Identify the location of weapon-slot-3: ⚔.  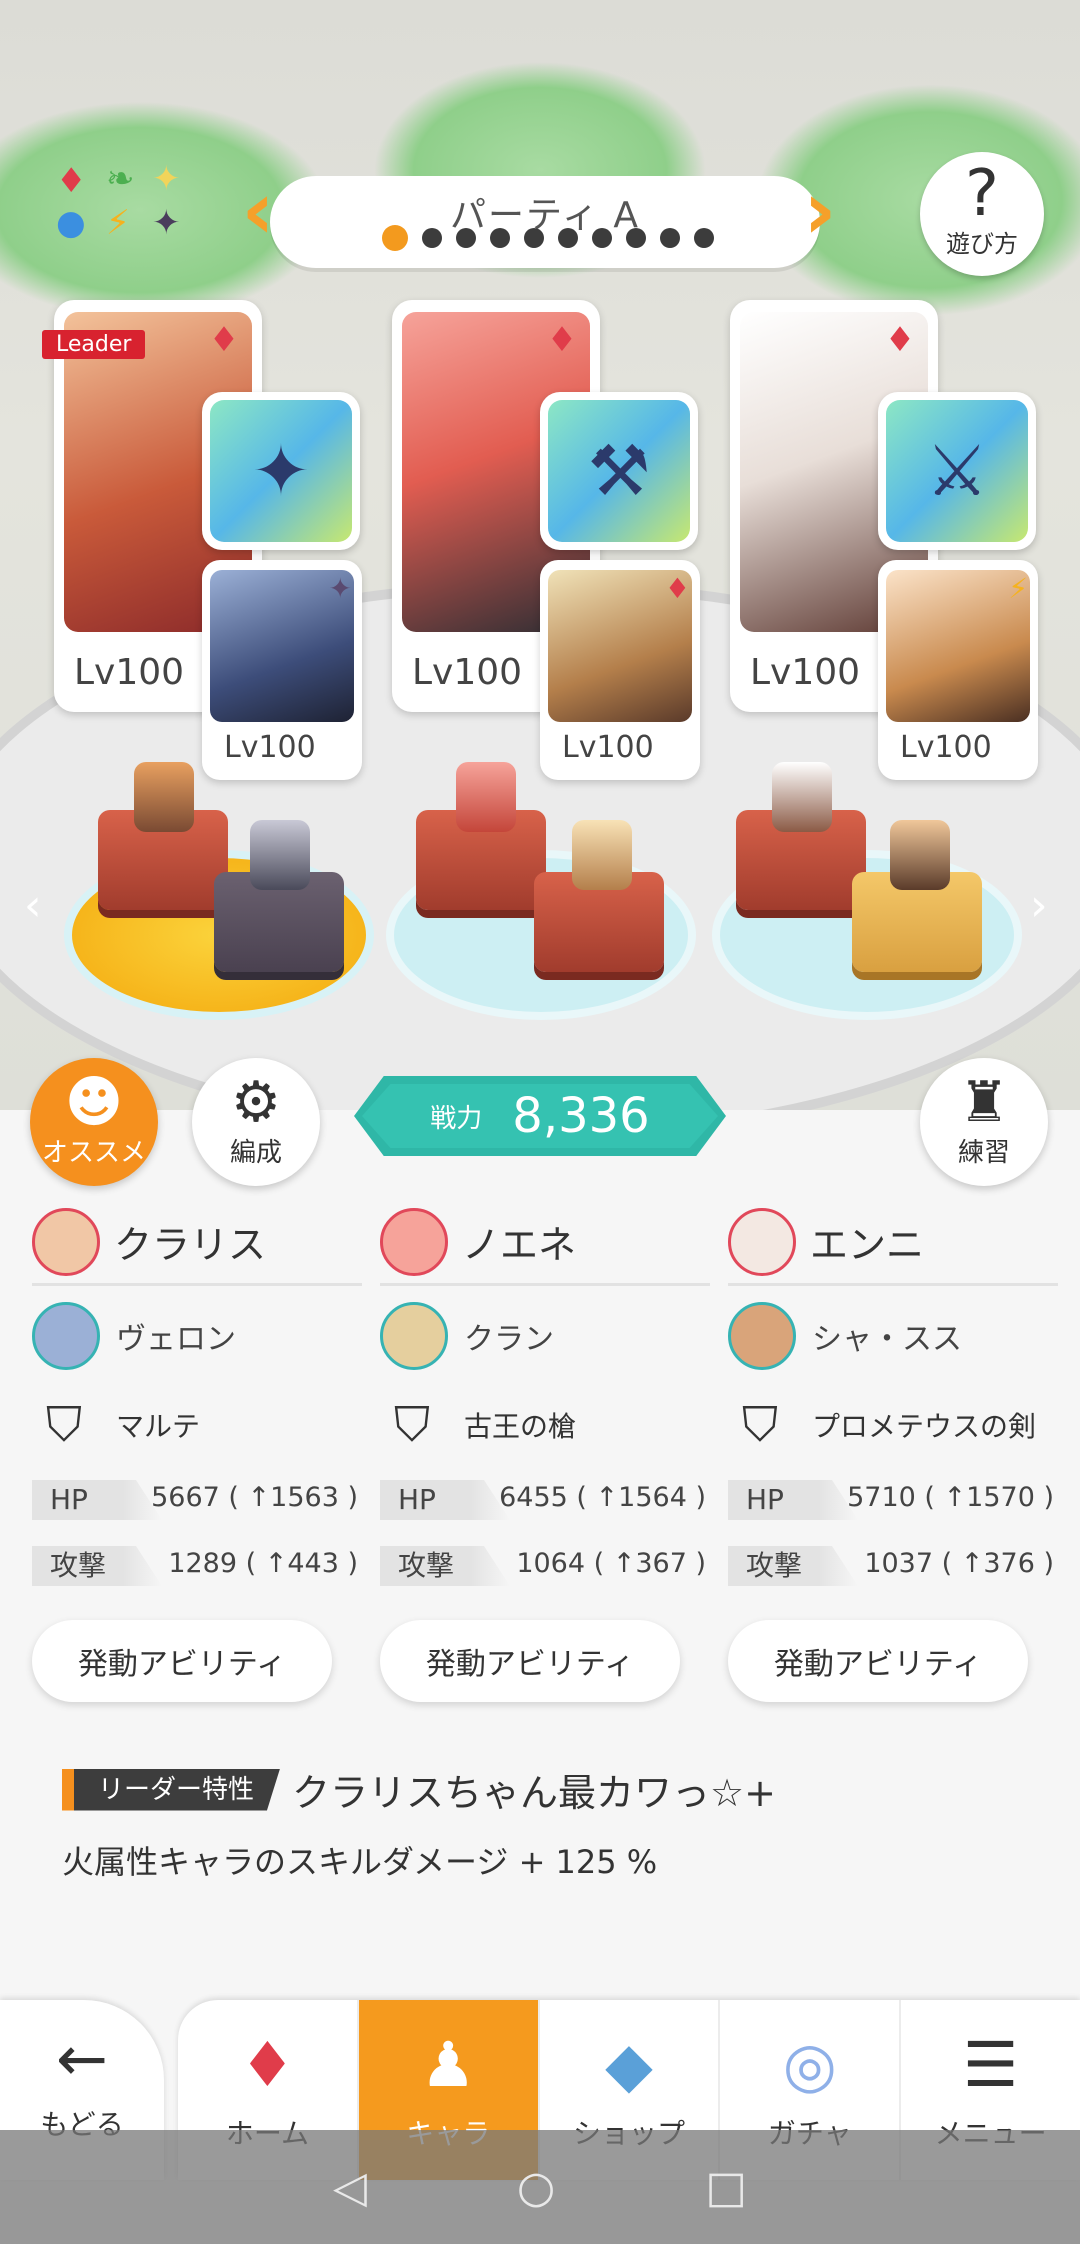
(957, 471).